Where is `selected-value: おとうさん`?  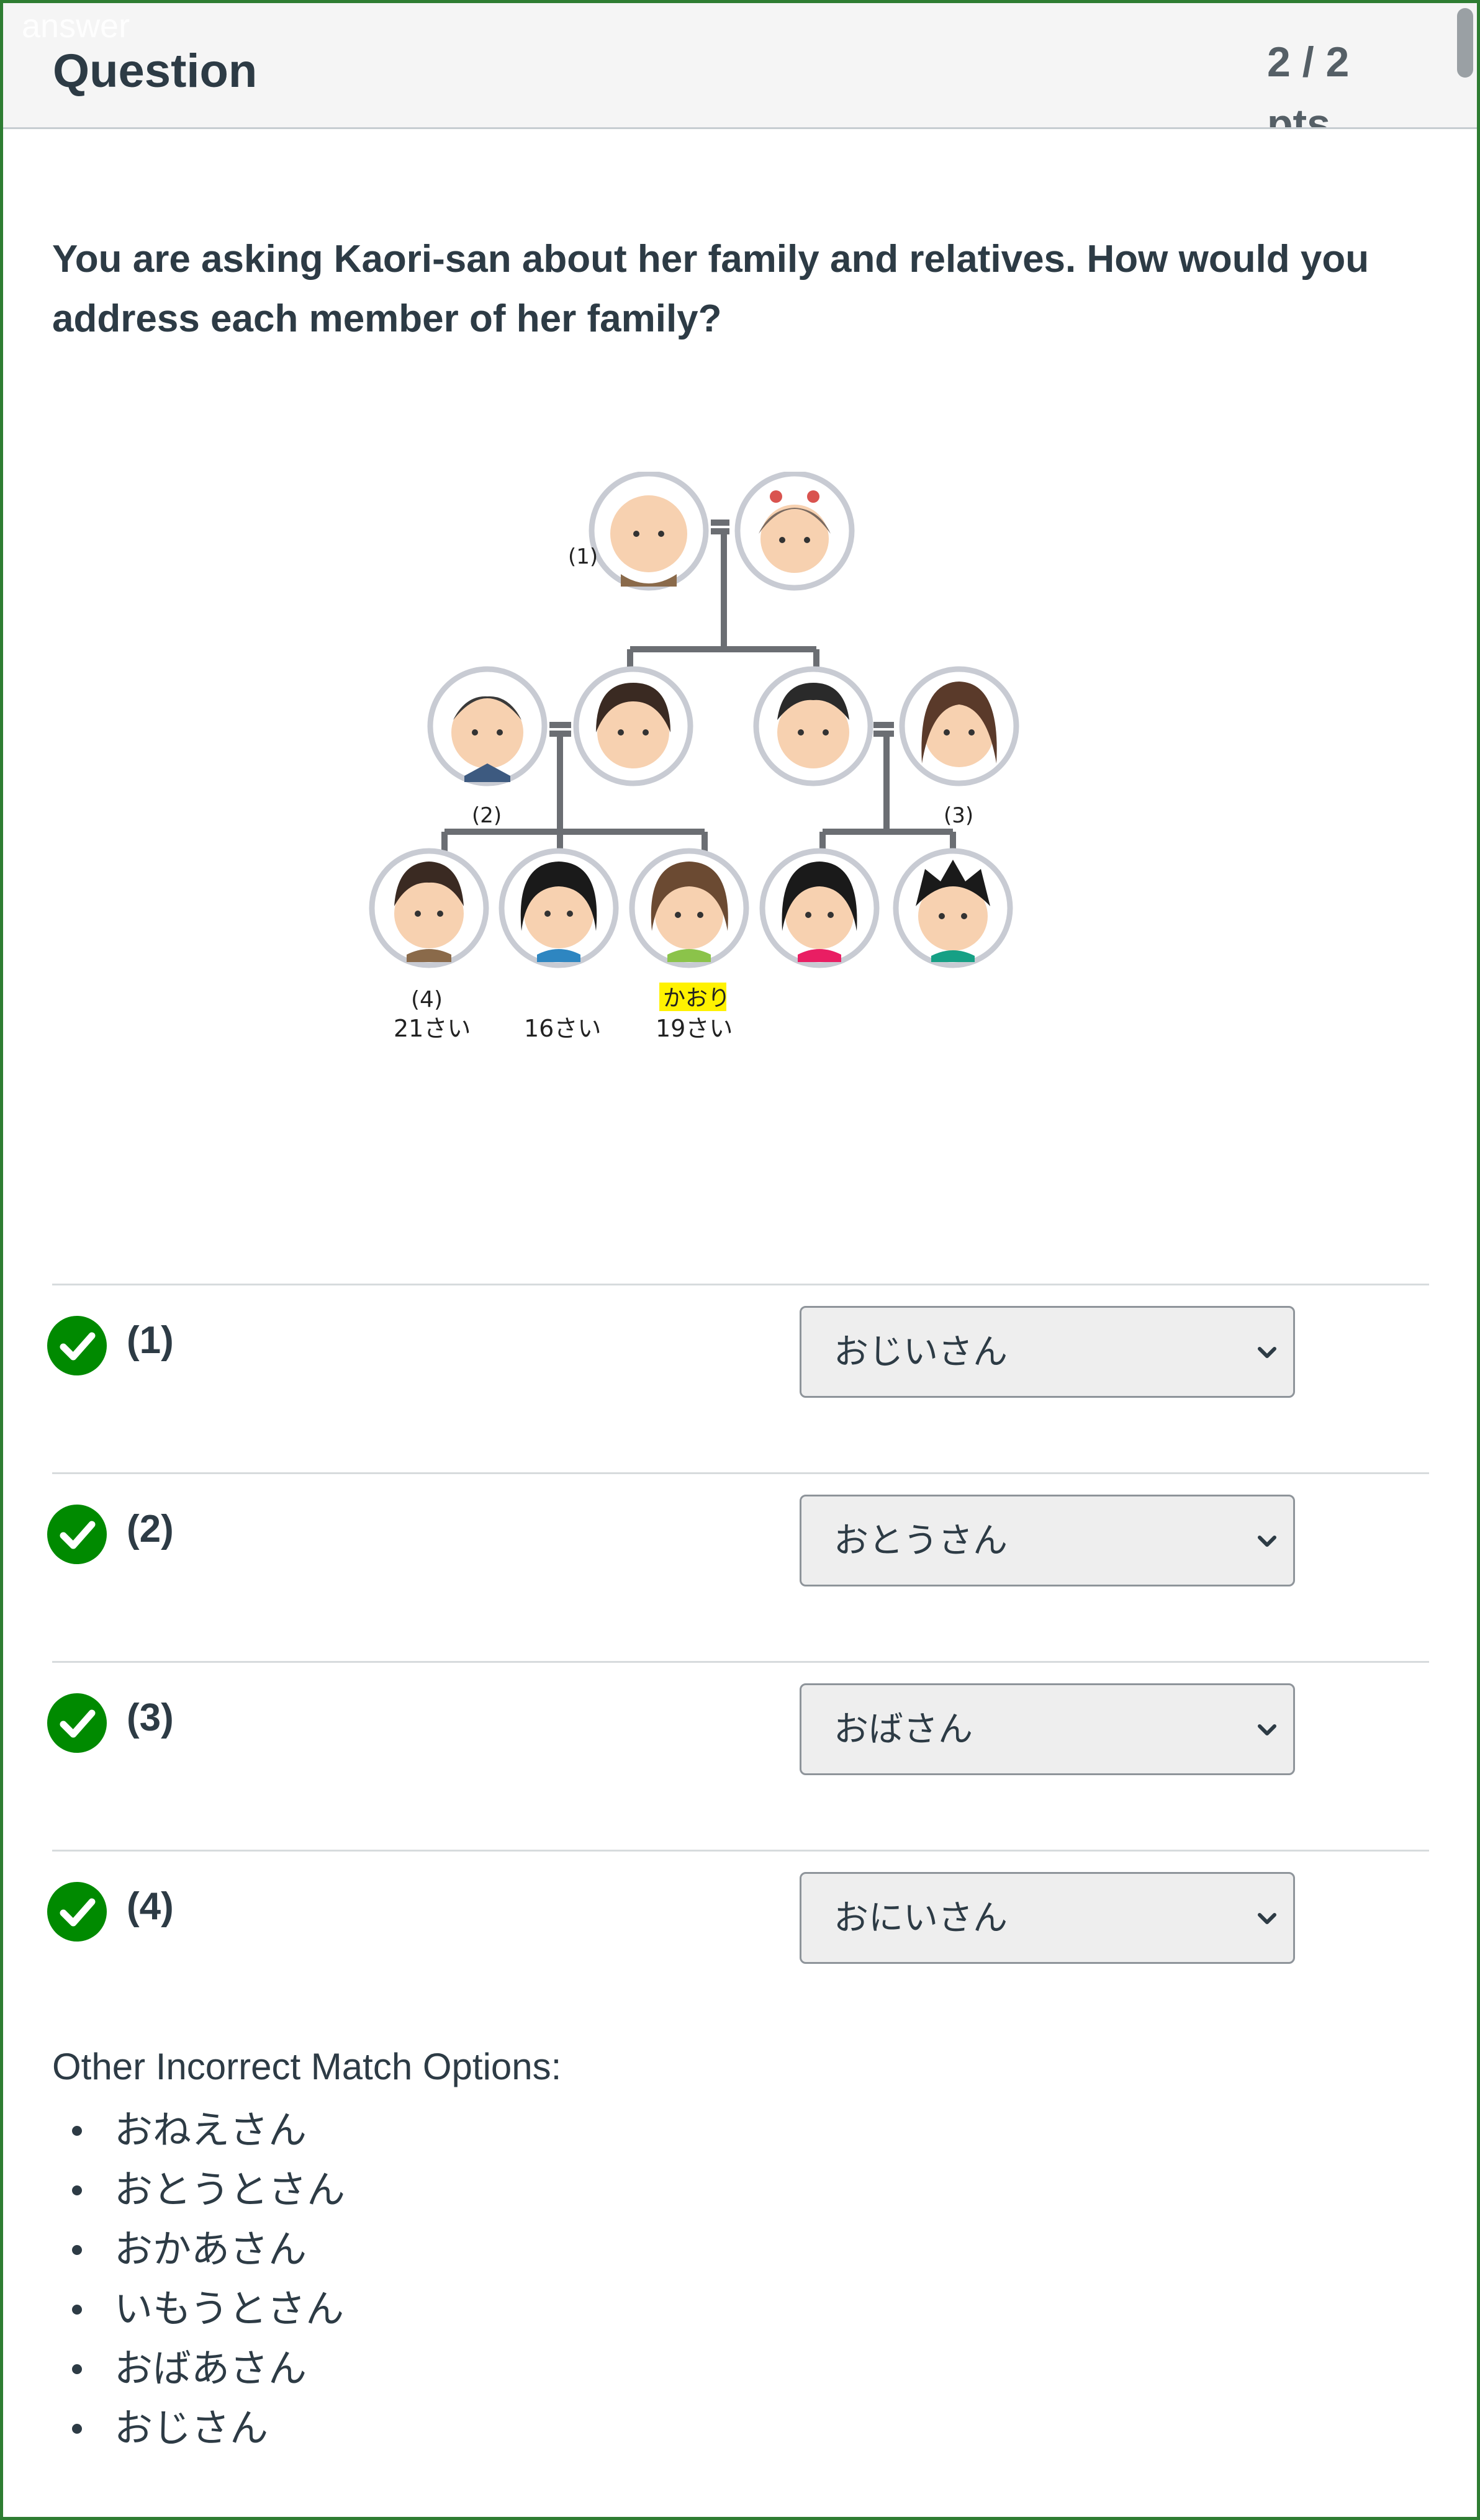 selected-value: おとうさん is located at coordinates (921, 1541).